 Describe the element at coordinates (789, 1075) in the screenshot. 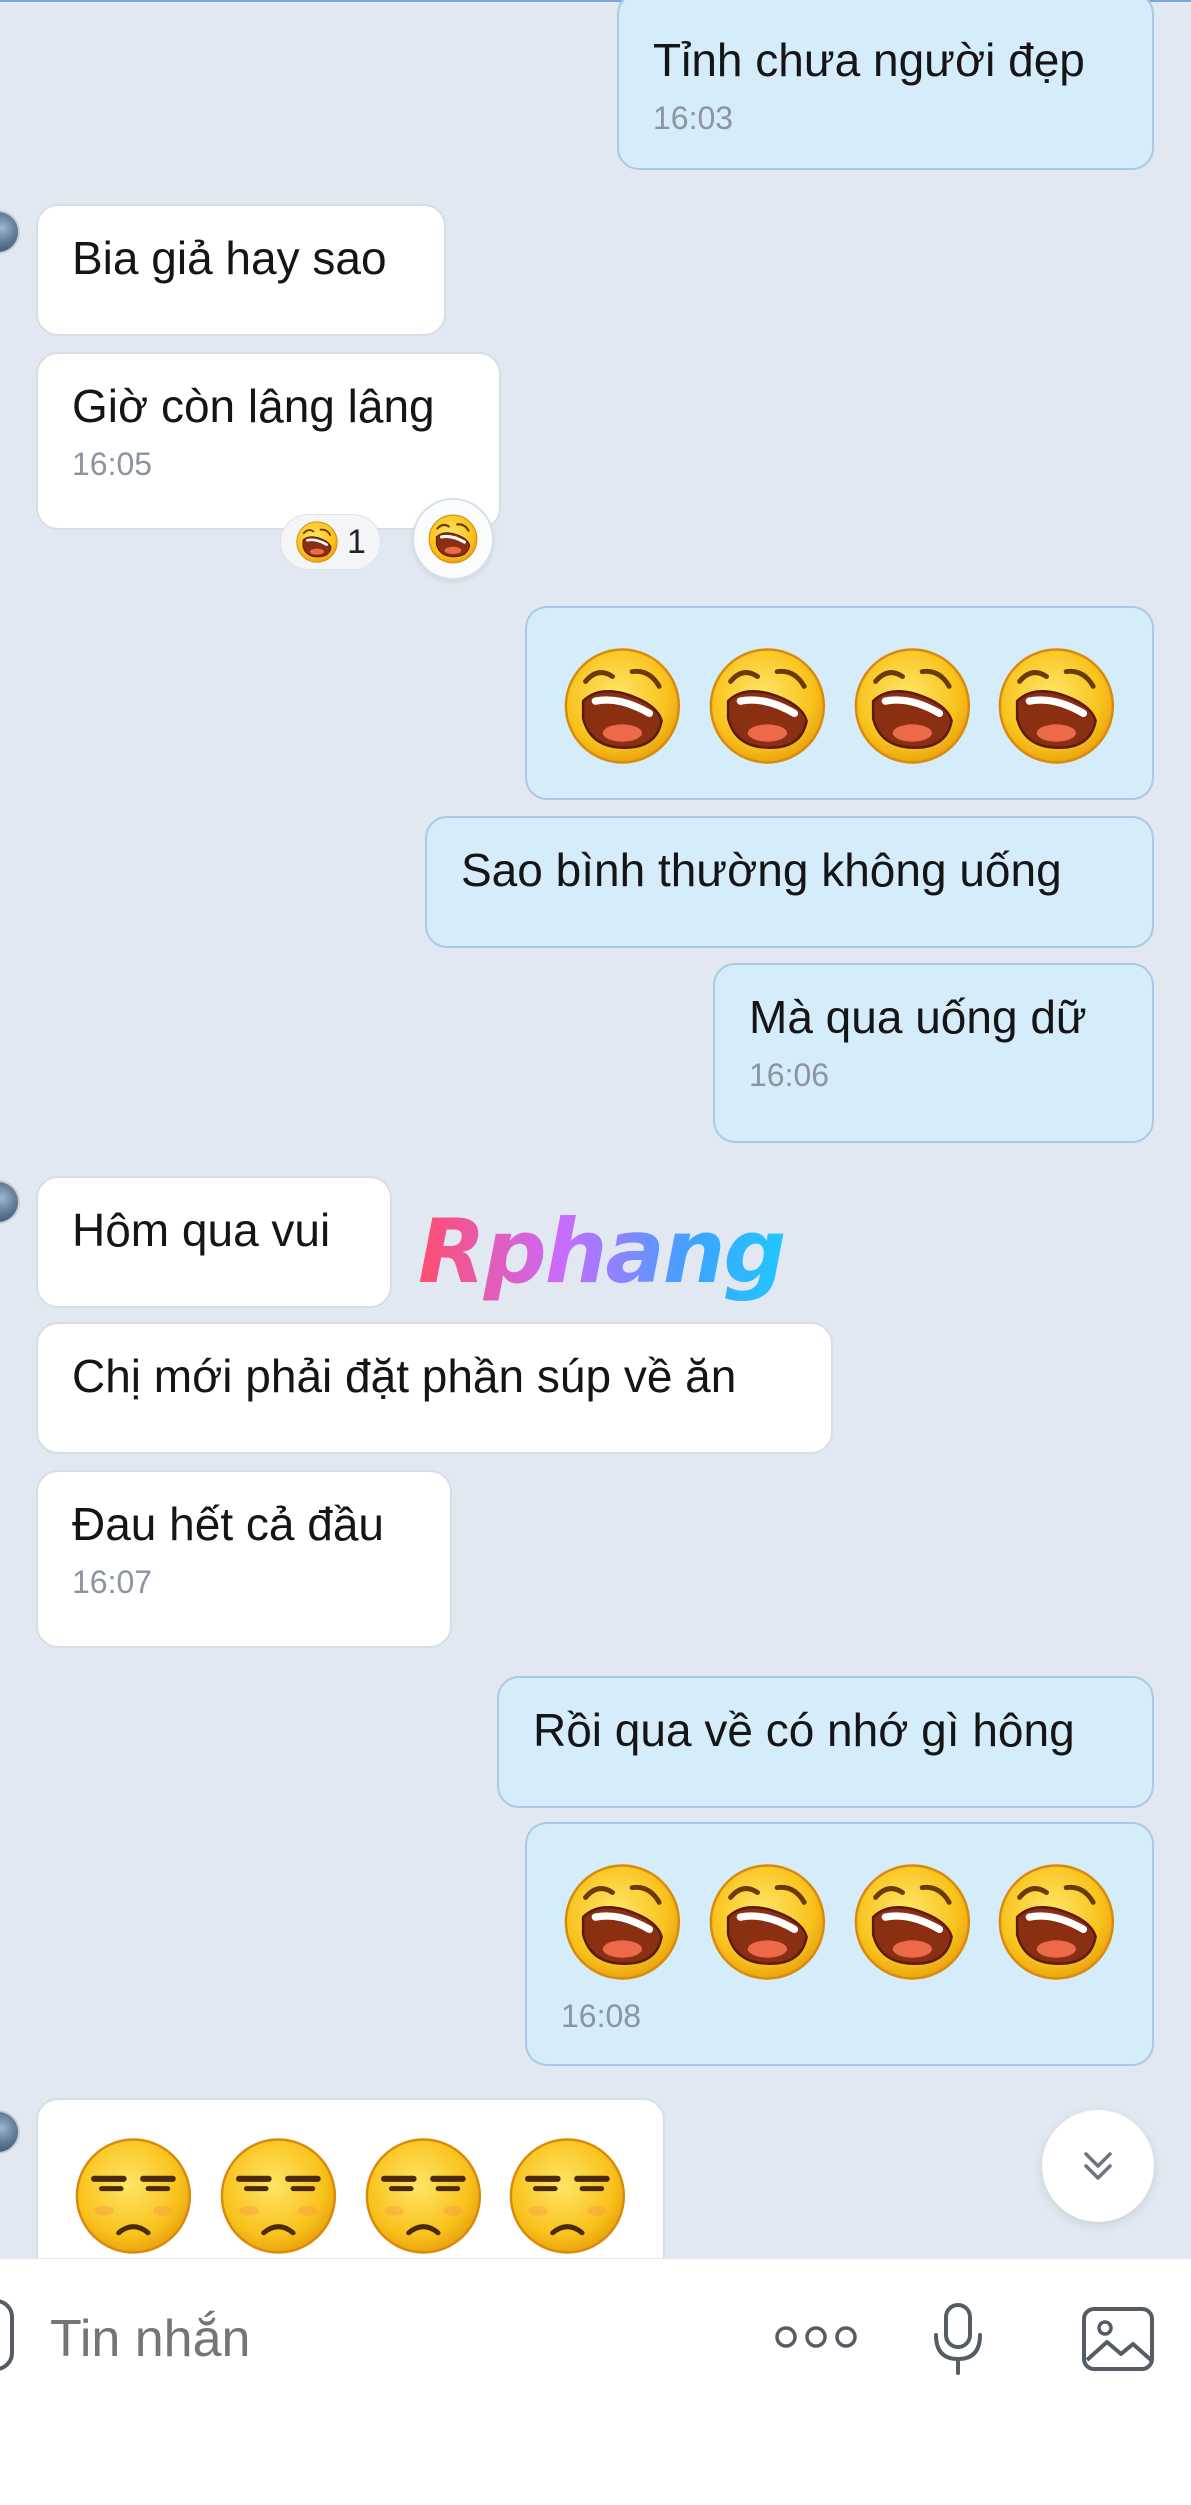

I see `message-time: 16:06` at that location.